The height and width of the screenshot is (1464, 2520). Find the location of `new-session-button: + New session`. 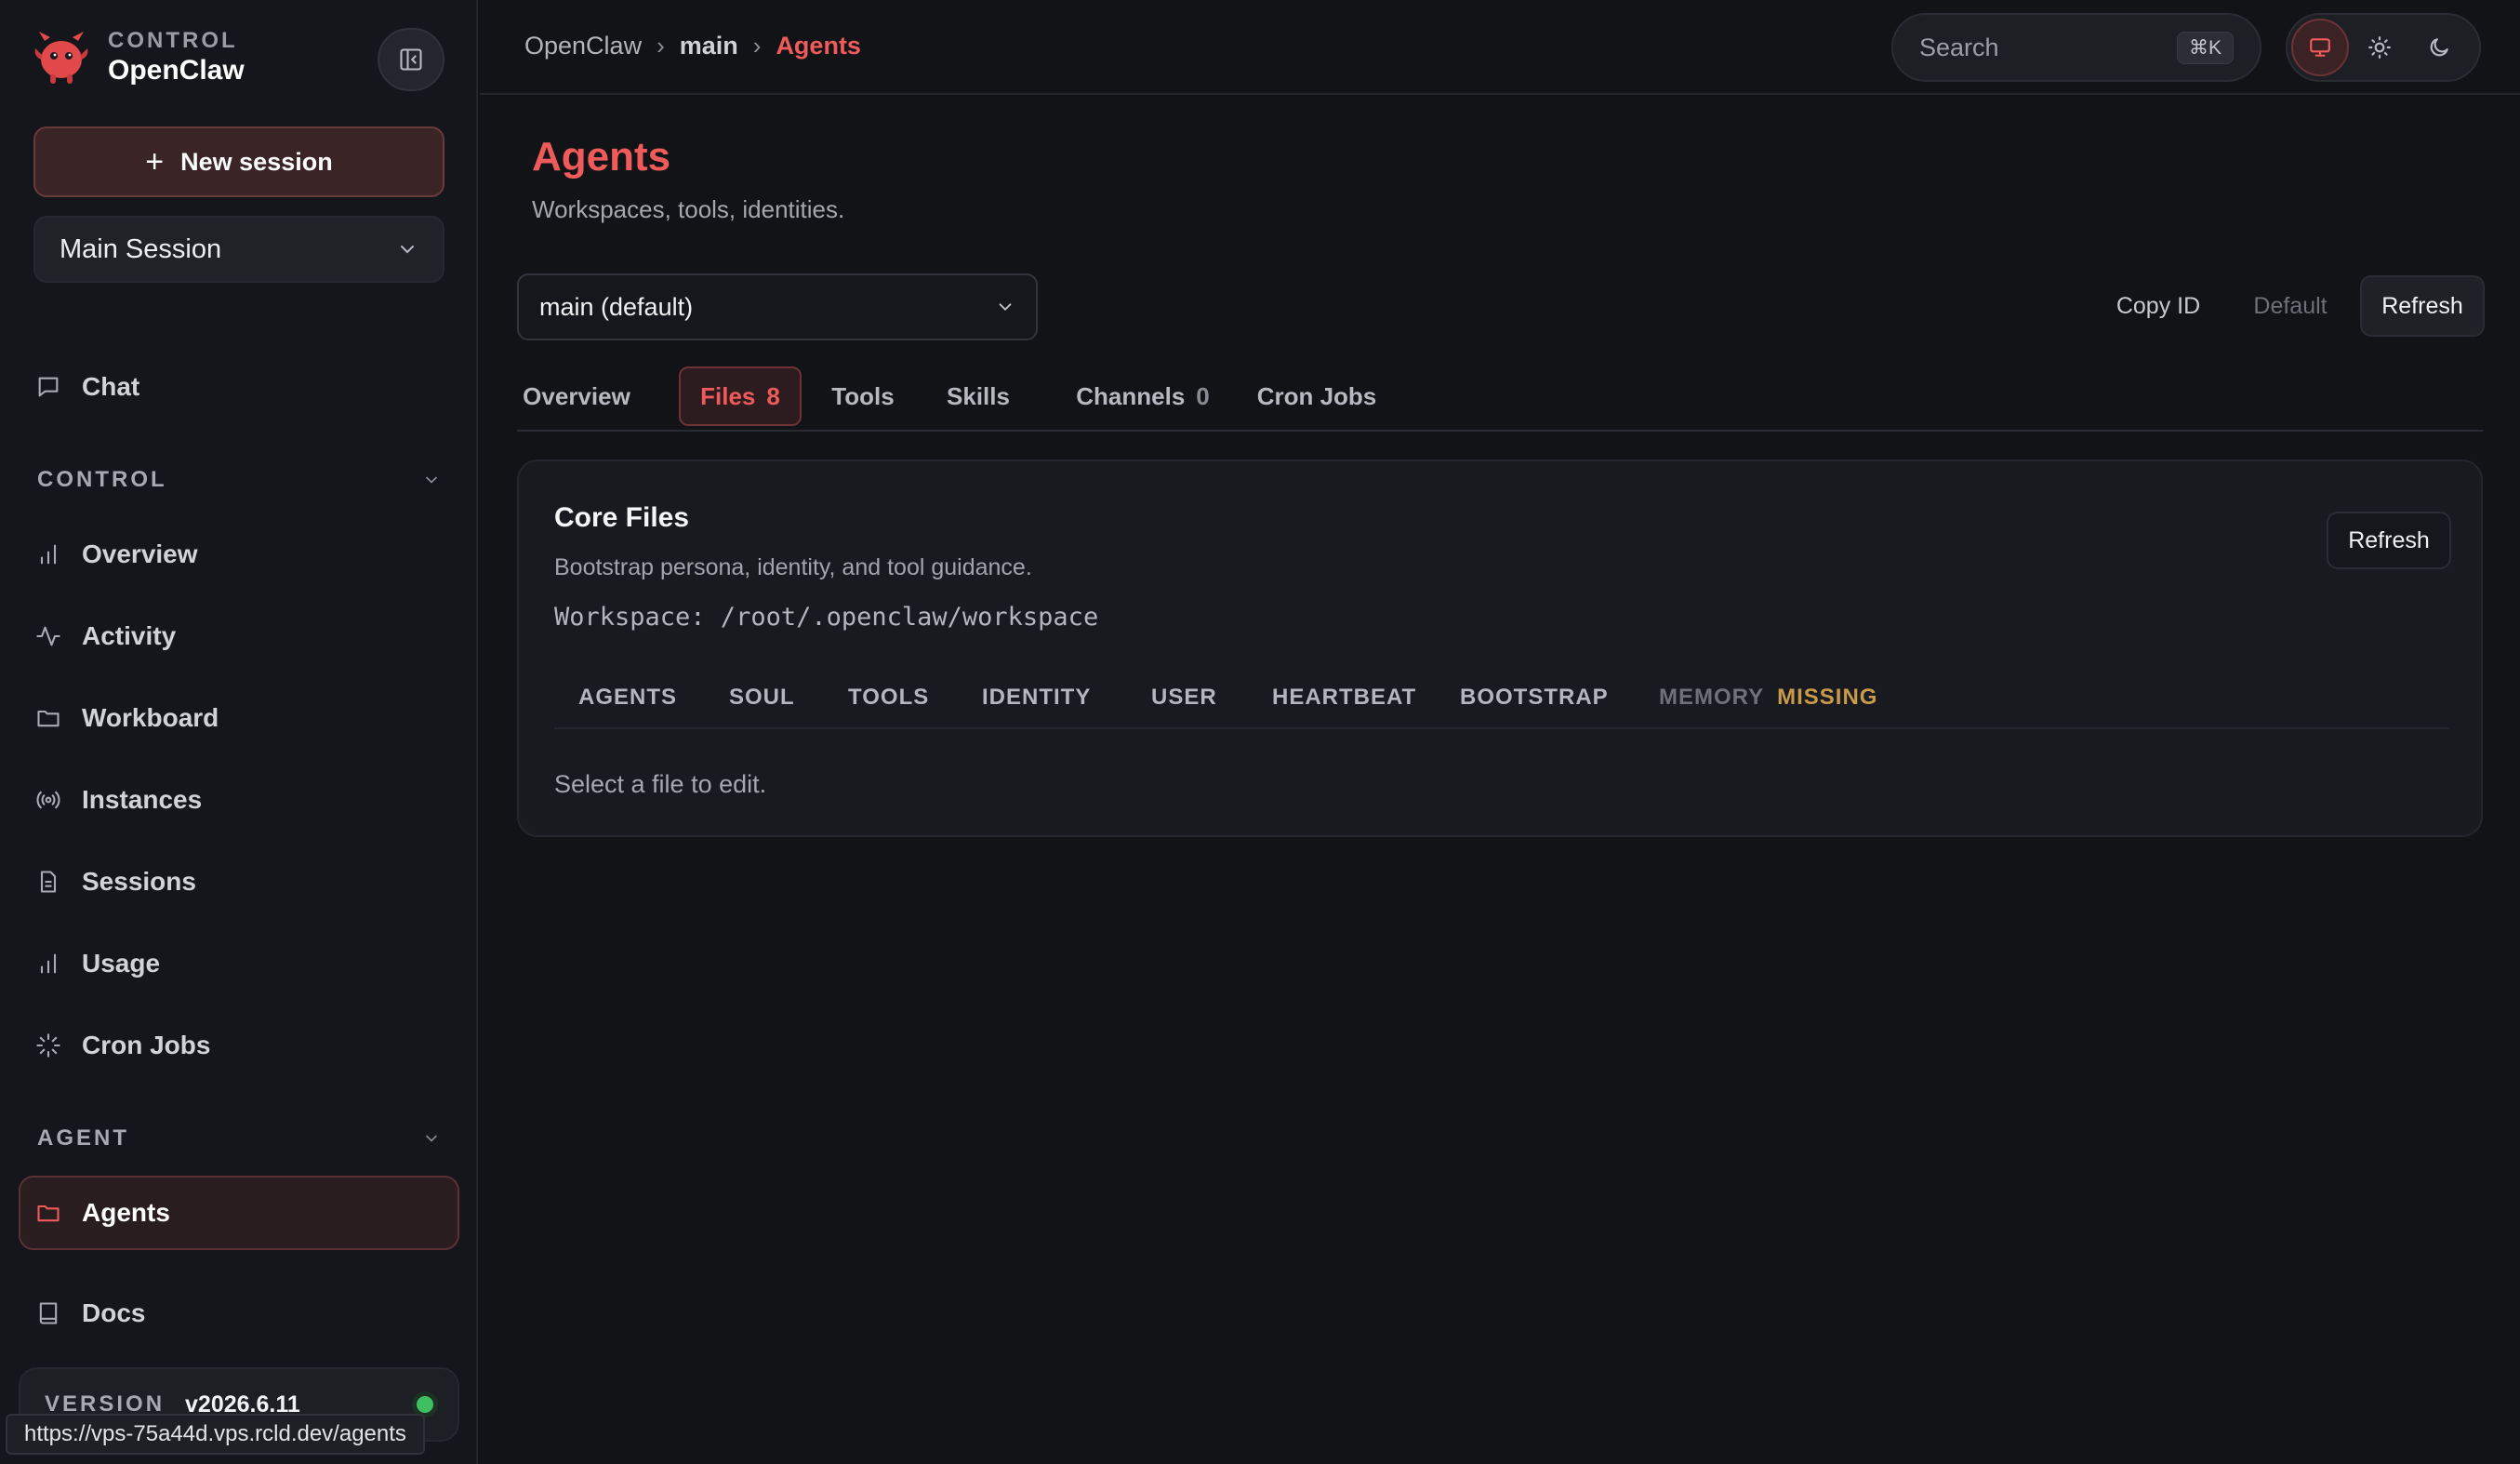

new-session-button: + New session is located at coordinates (238, 161).